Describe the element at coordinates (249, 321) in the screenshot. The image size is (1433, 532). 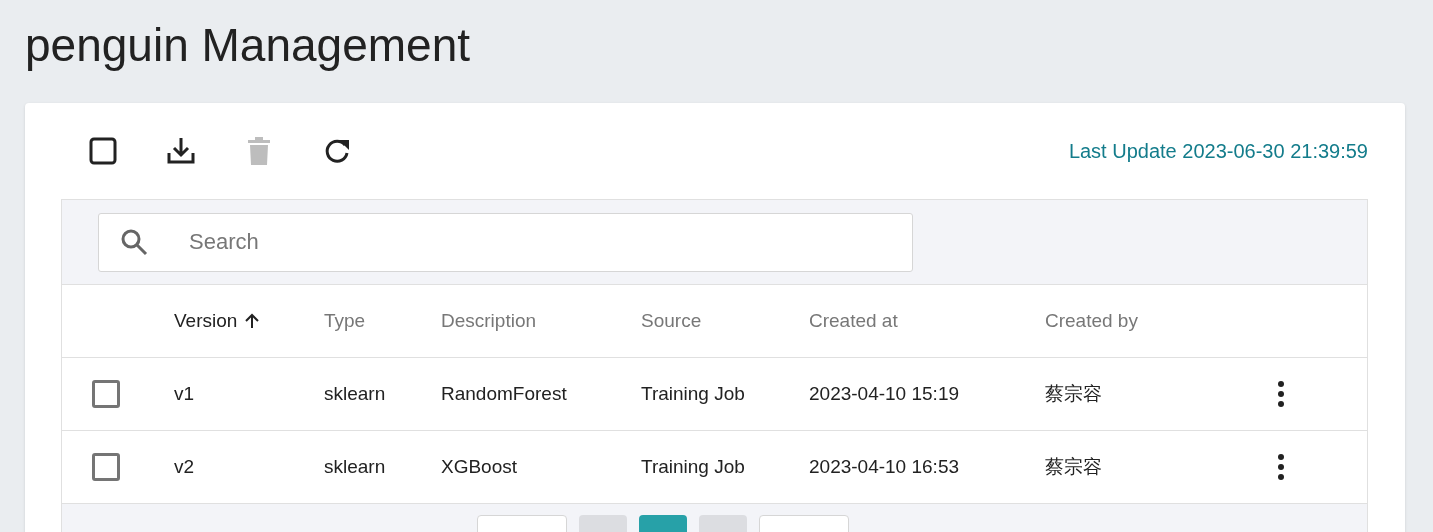
I see `column-header: Version` at that location.